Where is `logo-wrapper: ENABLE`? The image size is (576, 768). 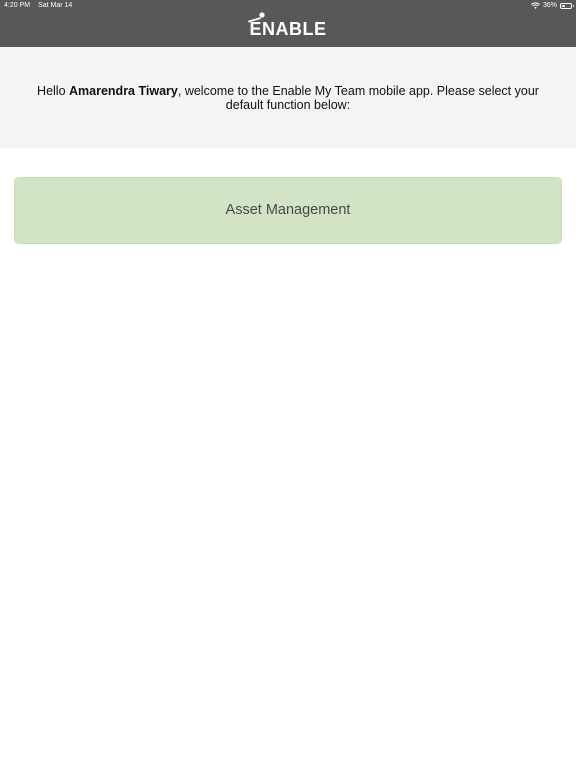 logo-wrapper: ENABLE is located at coordinates (287, 27).